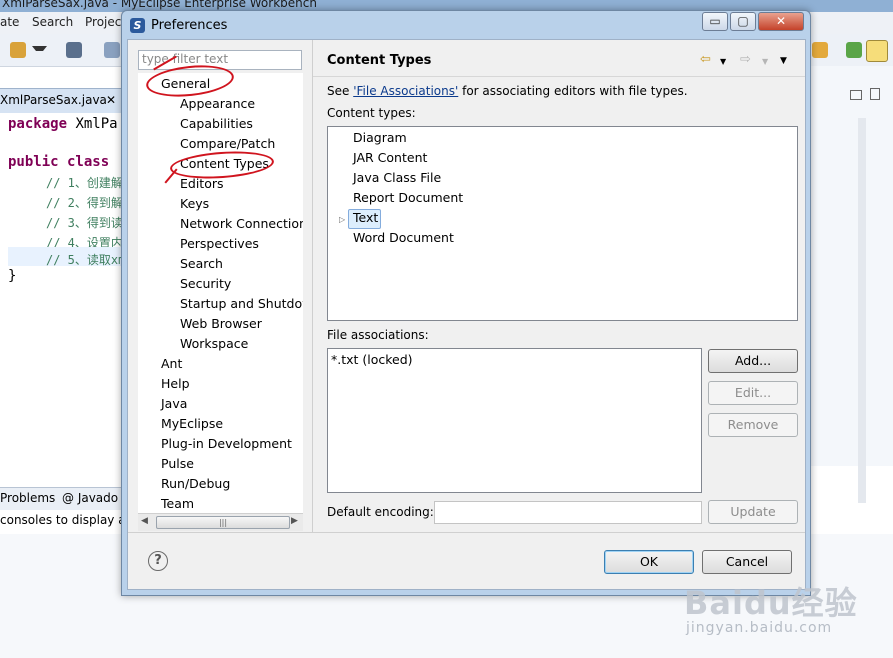 The image size is (893, 658). I want to click on default-encoding-label: Default encoding:, so click(380, 512).